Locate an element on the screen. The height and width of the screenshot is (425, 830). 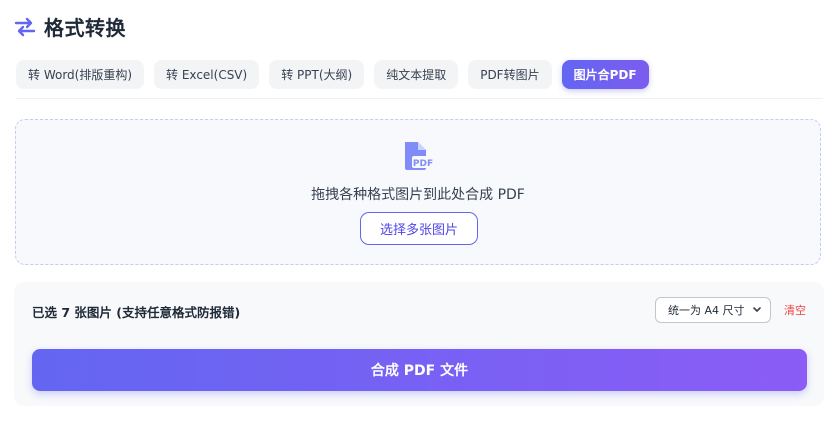
page-size-value: 统一为 A4 尺寸 is located at coordinates (706, 310).